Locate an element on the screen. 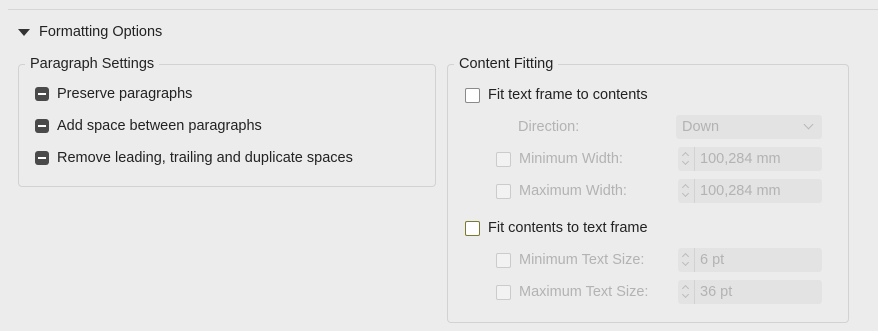 The width and height of the screenshot is (878, 331). max-text-size-label: Maximum Text Size: is located at coordinates (584, 292).